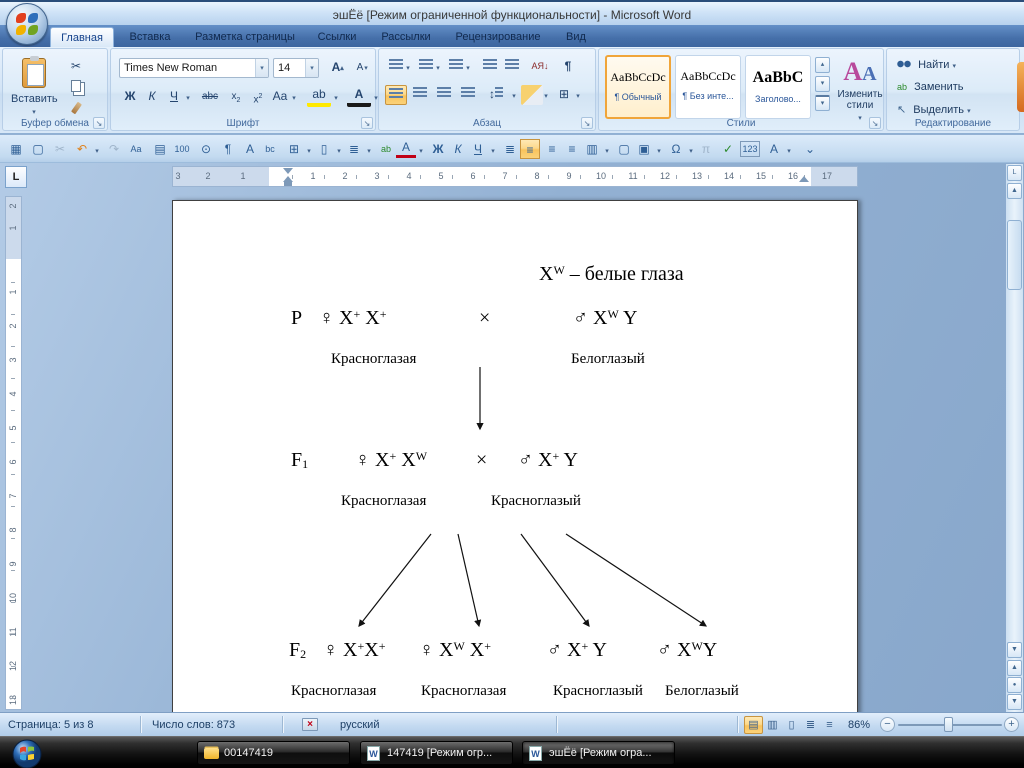  Describe the element at coordinates (76, 67) in the screenshot. I see `cut-button: ✂` at that location.